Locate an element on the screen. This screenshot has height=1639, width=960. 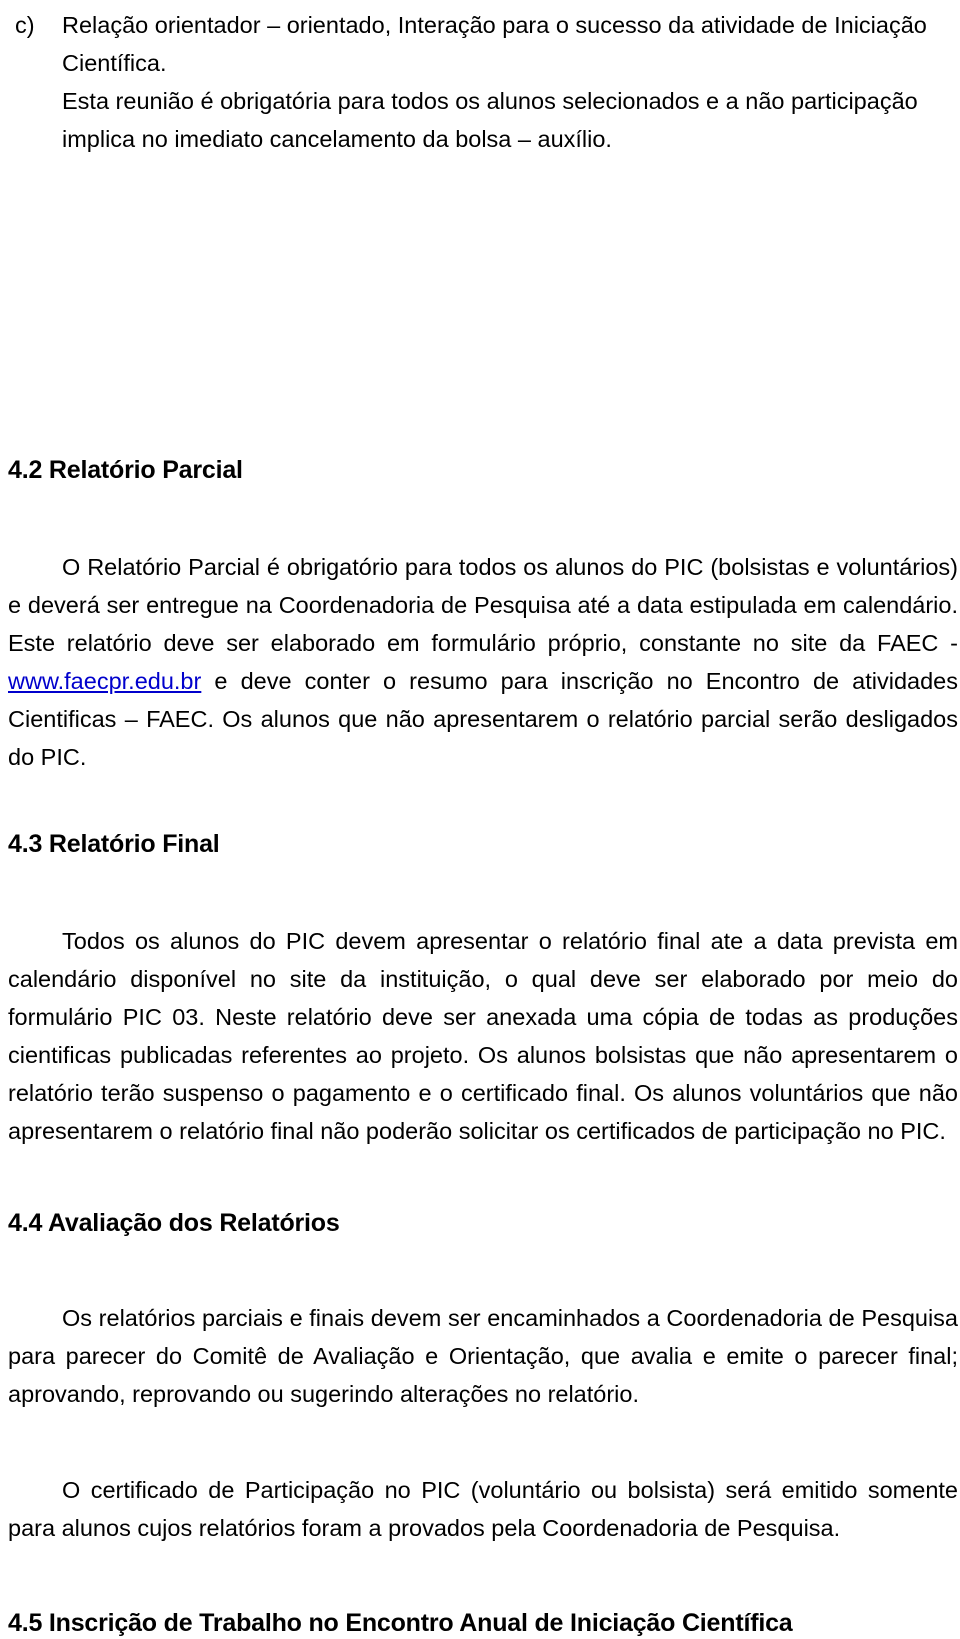
faec-website-link: www.faecpr.edu.br is located at coordinates (104, 681).